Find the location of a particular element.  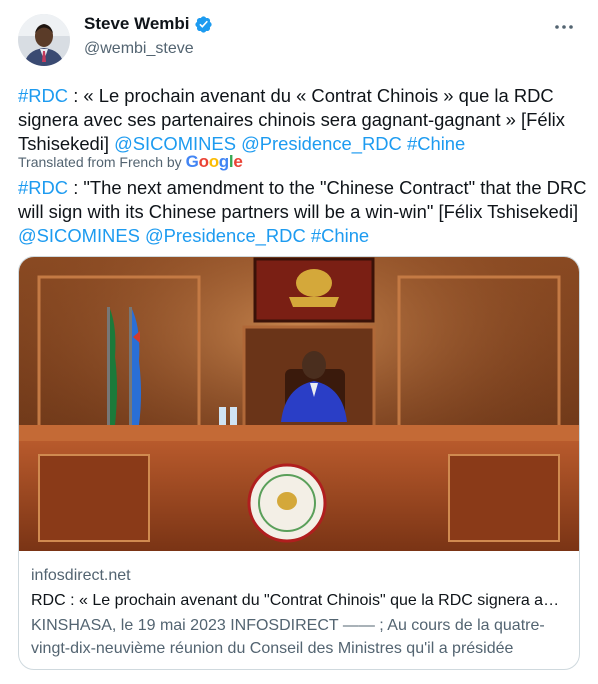

verified-badge-icon is located at coordinates (203, 24).